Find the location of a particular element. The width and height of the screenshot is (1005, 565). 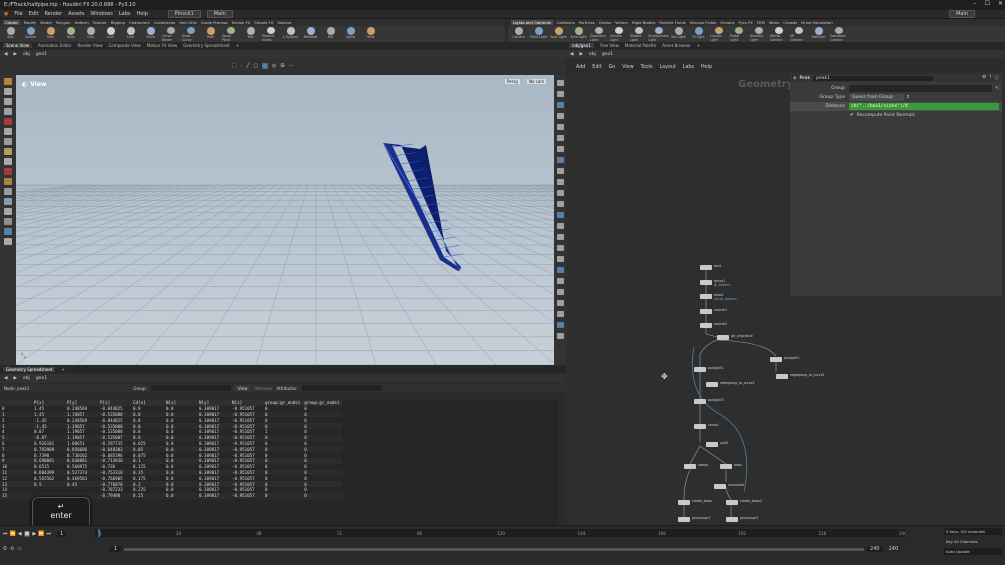

shelf-tool-metaball: Metaball is located at coordinates (310, 34).